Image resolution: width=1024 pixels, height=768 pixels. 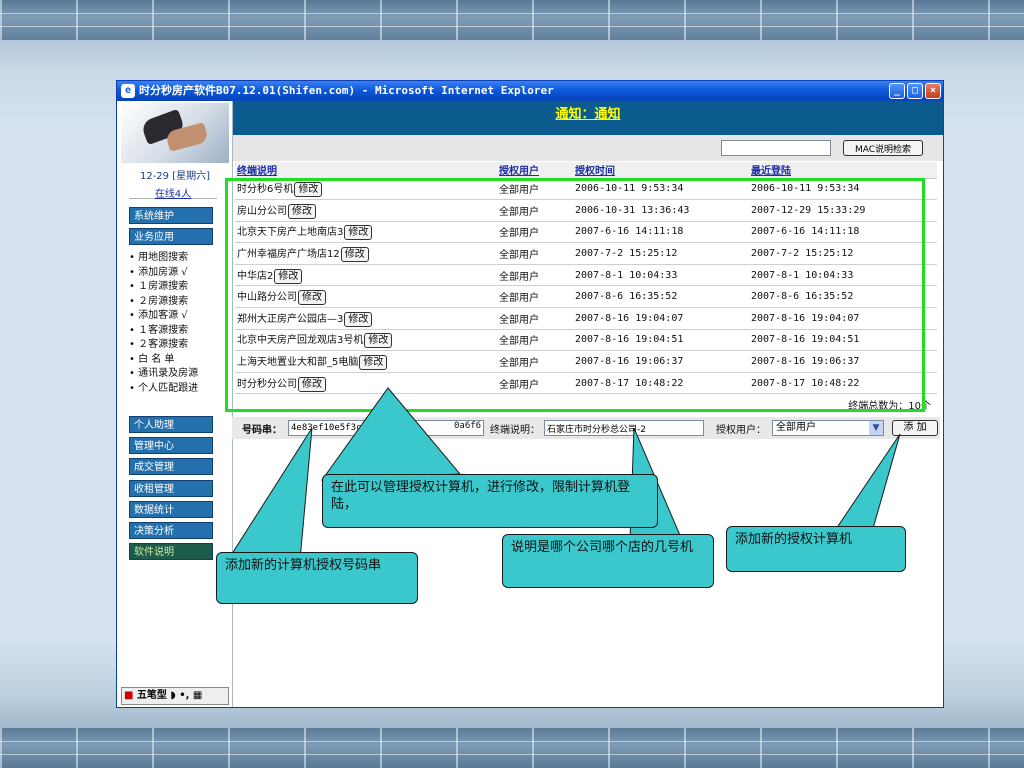 What do you see at coordinates (179, 273) in the screenshot?
I see `submenu-item: • 添加房源 √` at bounding box center [179, 273].